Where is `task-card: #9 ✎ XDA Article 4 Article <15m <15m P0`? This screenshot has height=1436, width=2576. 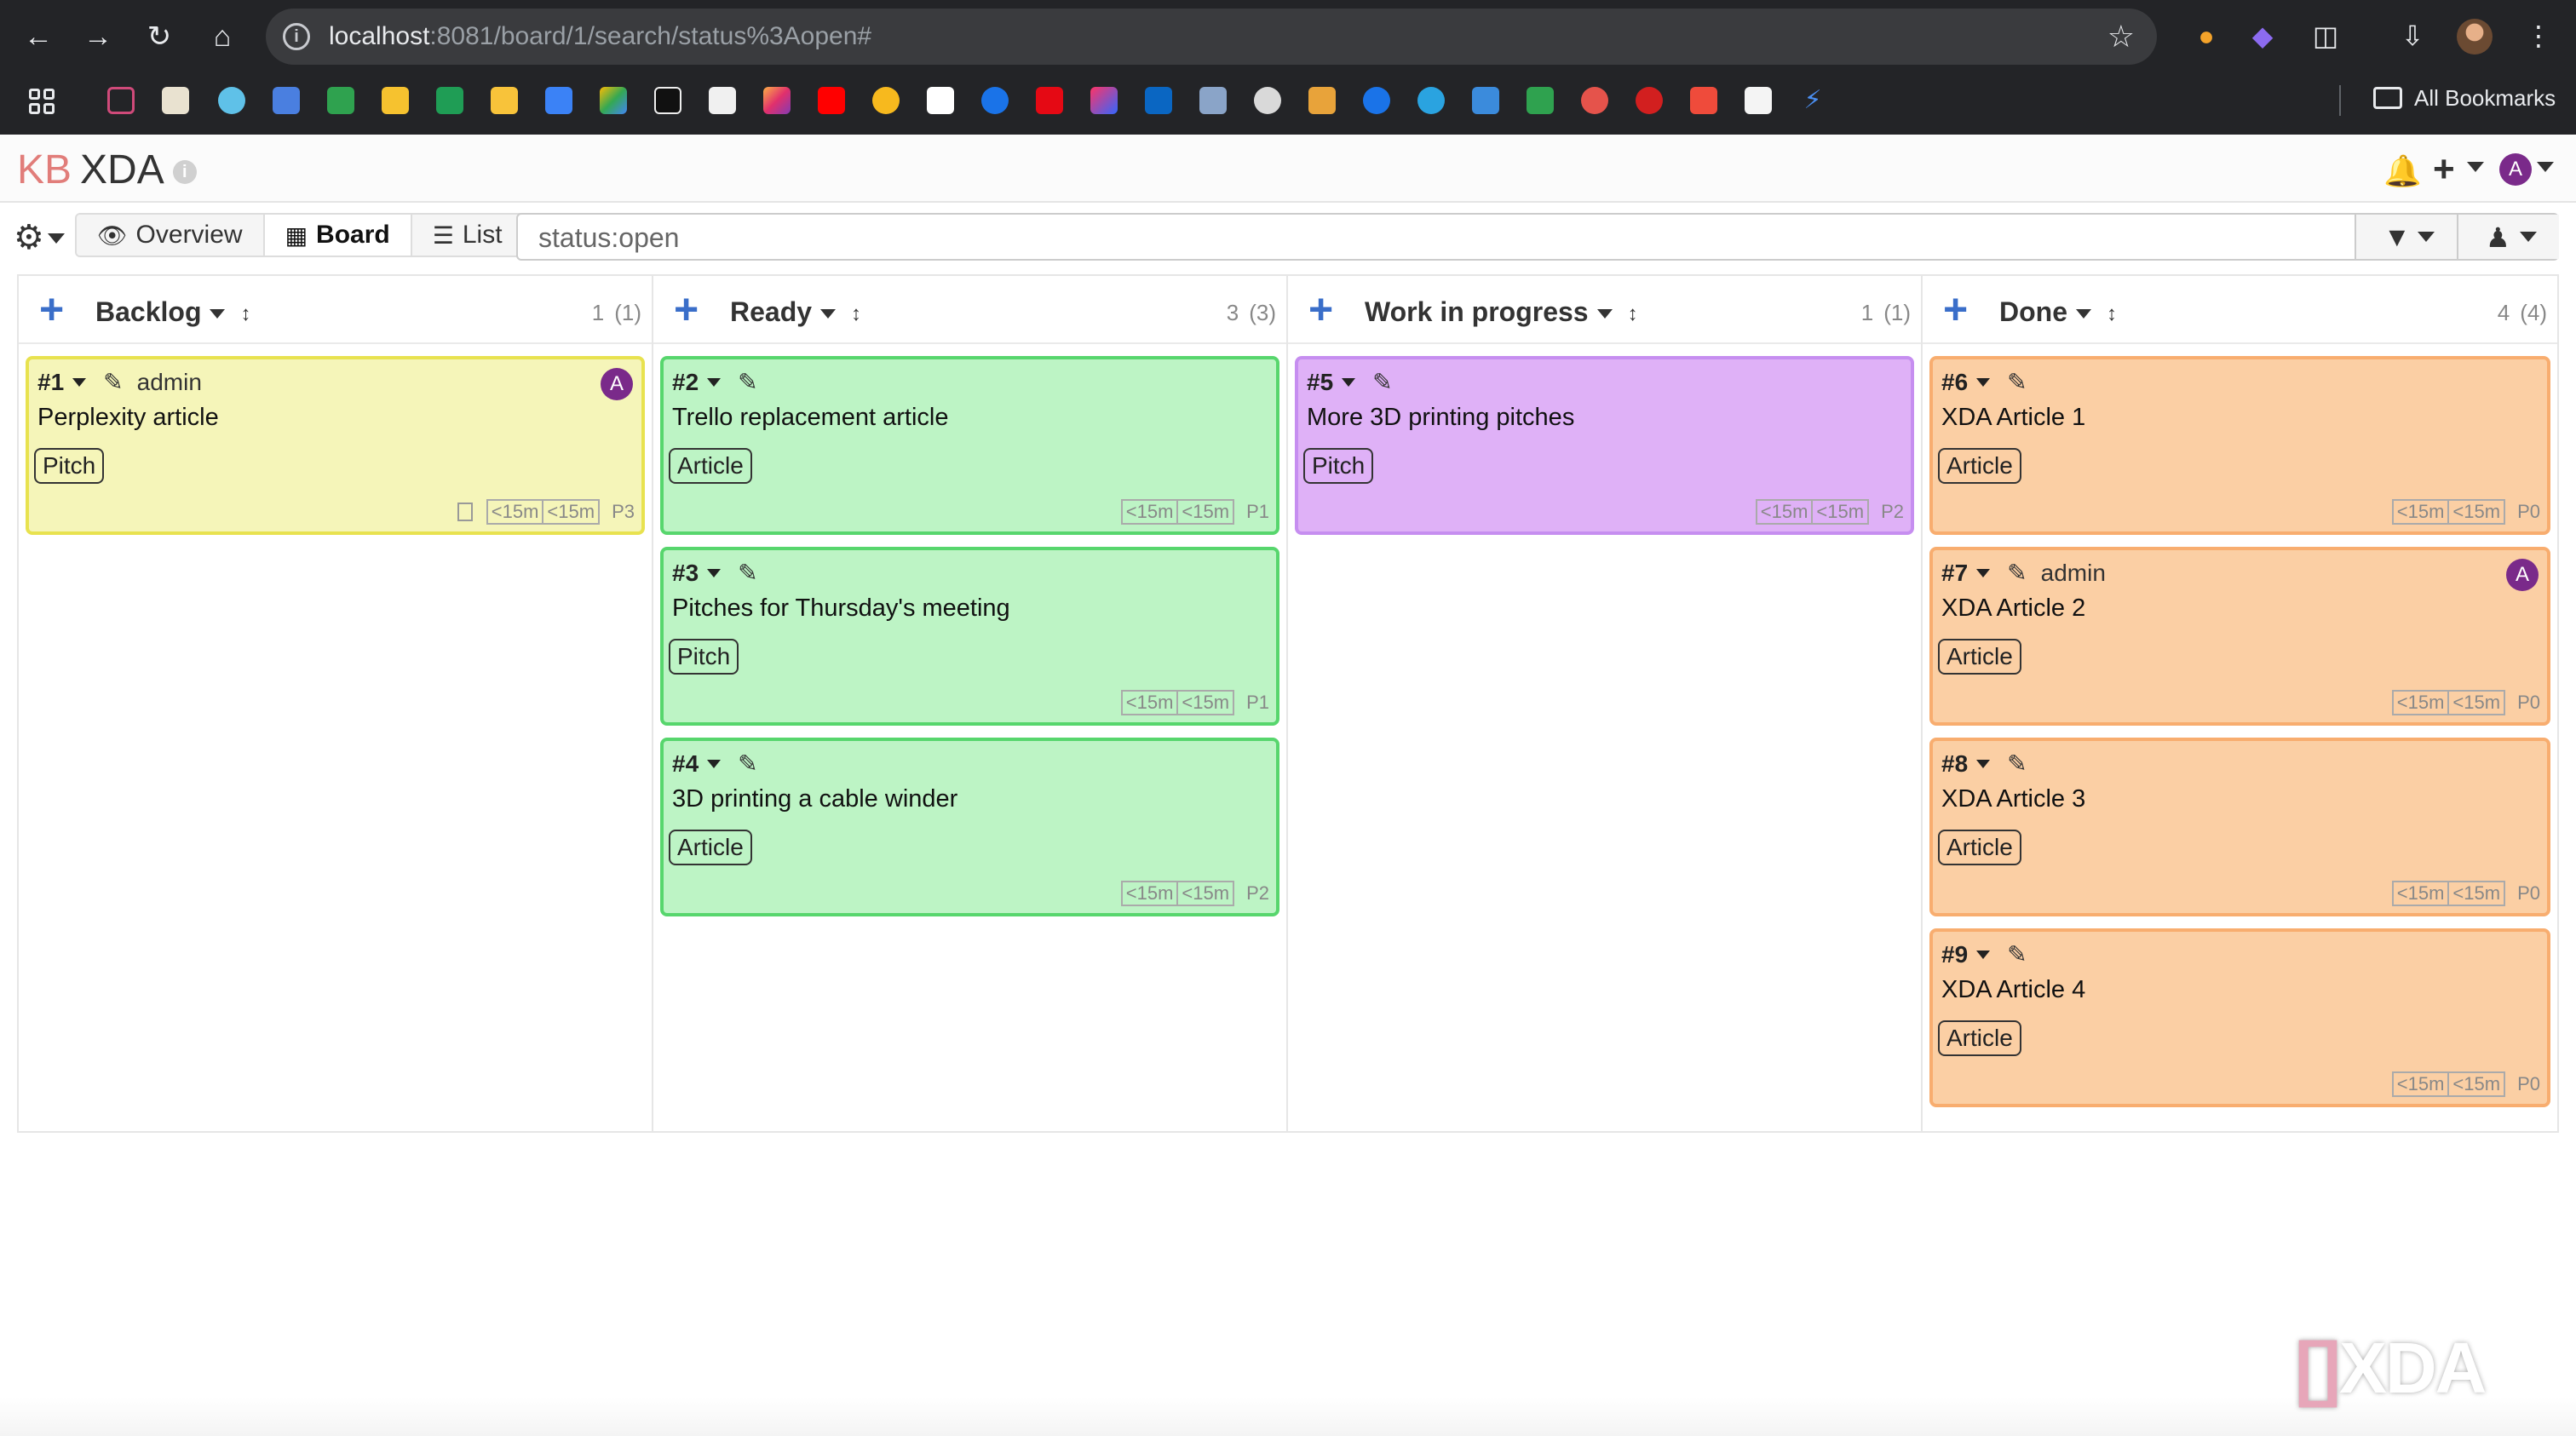 task-card: #9 ✎ XDA Article 4 Article <15m <15m P0 is located at coordinates (2240, 1017).